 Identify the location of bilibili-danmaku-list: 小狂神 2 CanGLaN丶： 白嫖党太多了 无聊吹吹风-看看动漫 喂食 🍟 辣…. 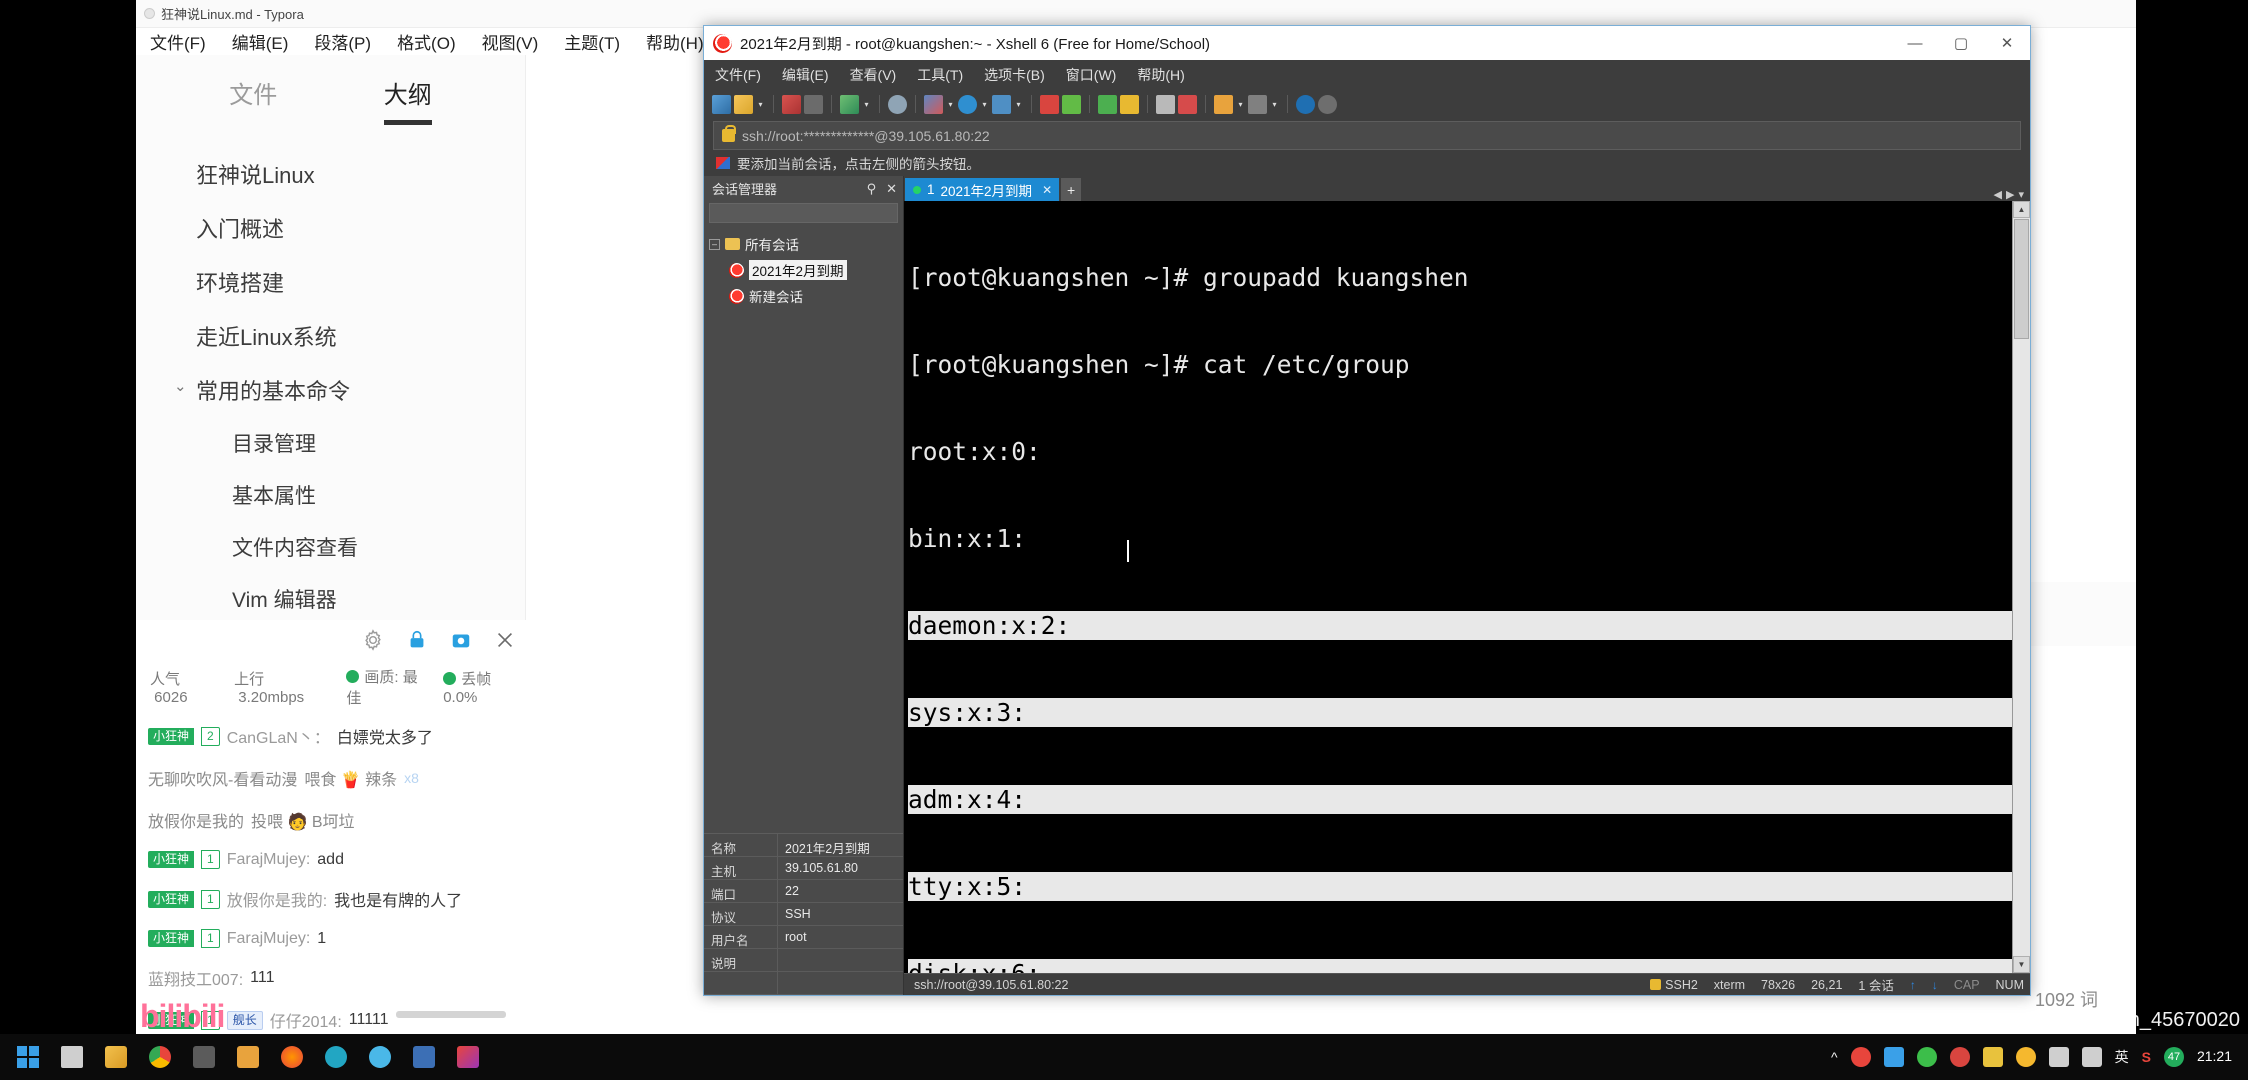
(334, 875).